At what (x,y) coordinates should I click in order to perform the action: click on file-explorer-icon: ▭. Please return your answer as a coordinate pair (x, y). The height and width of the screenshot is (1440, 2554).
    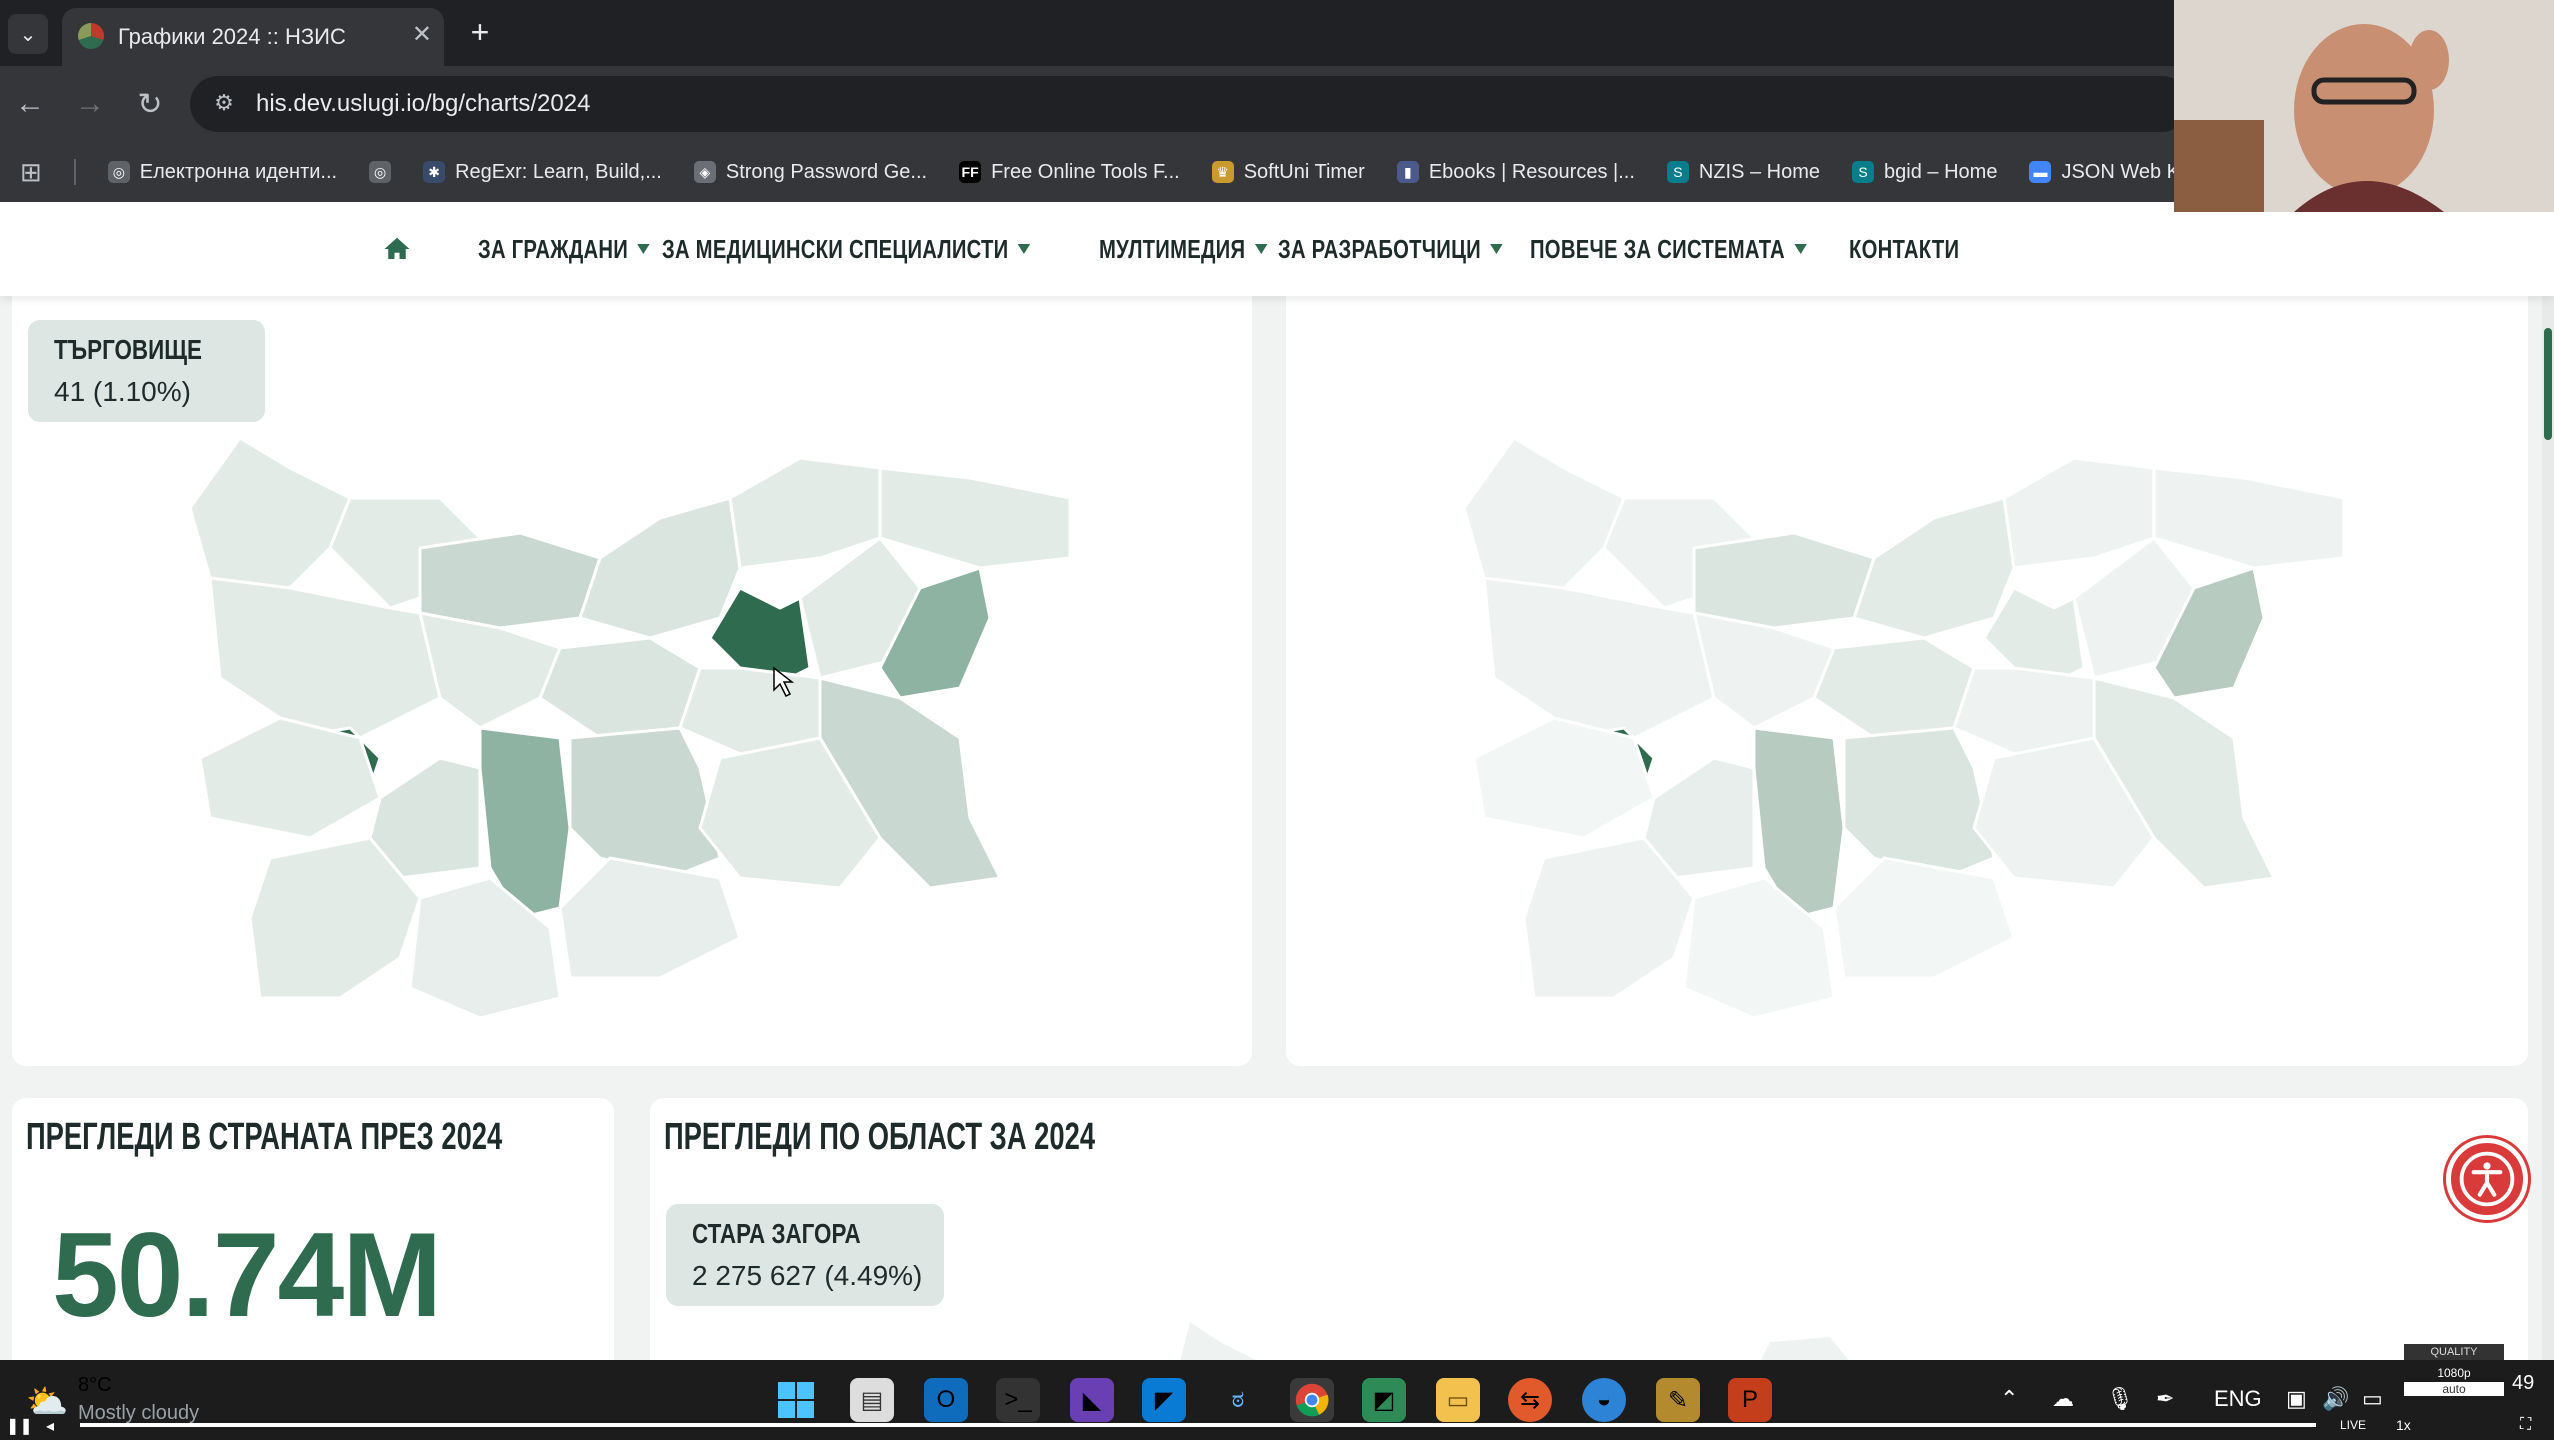
    Looking at the image, I should click on (1458, 1400).